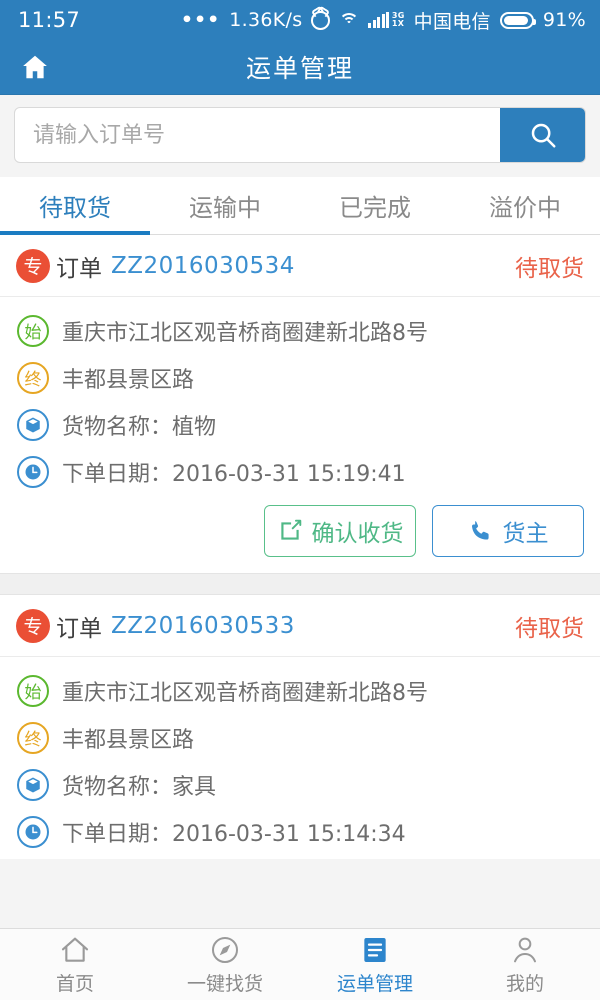  Describe the element at coordinates (75, 964) in the screenshot. I see `nav-item-home: 首页` at that location.